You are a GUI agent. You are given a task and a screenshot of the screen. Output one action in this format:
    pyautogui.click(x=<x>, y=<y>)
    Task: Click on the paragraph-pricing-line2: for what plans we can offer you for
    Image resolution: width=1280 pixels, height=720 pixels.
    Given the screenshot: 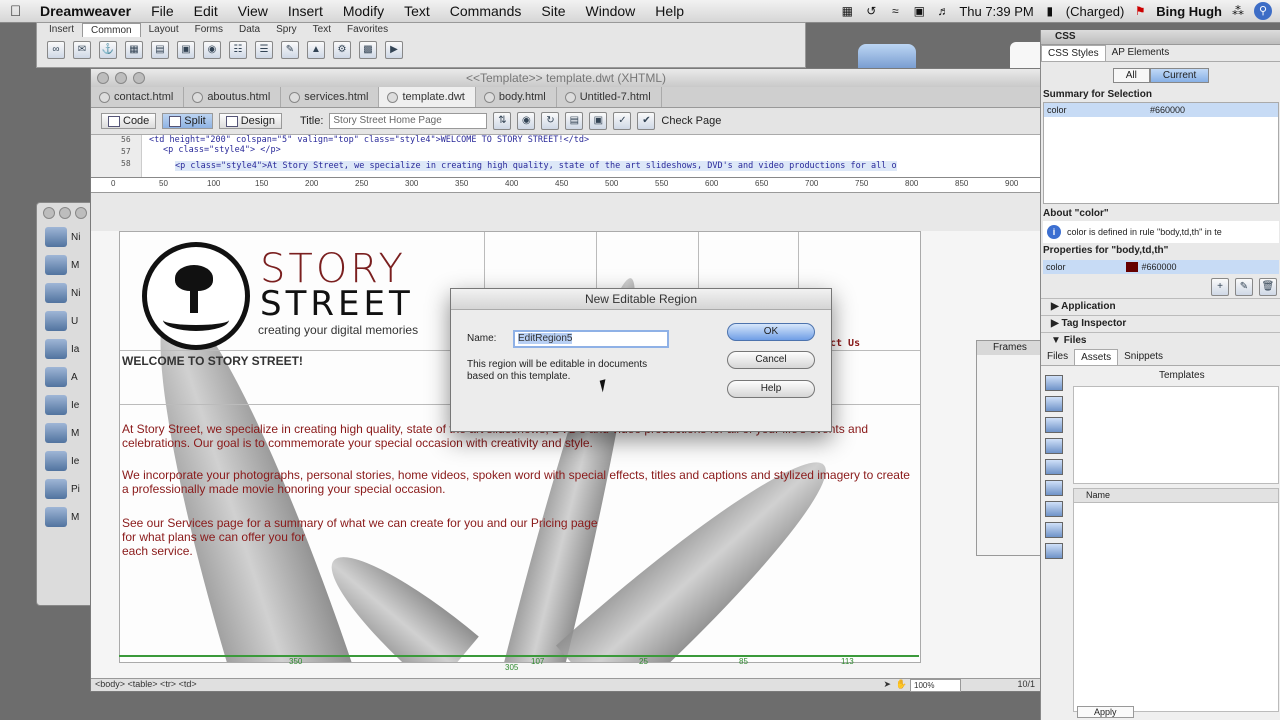 What is the action you would take?
    pyautogui.click(x=517, y=537)
    